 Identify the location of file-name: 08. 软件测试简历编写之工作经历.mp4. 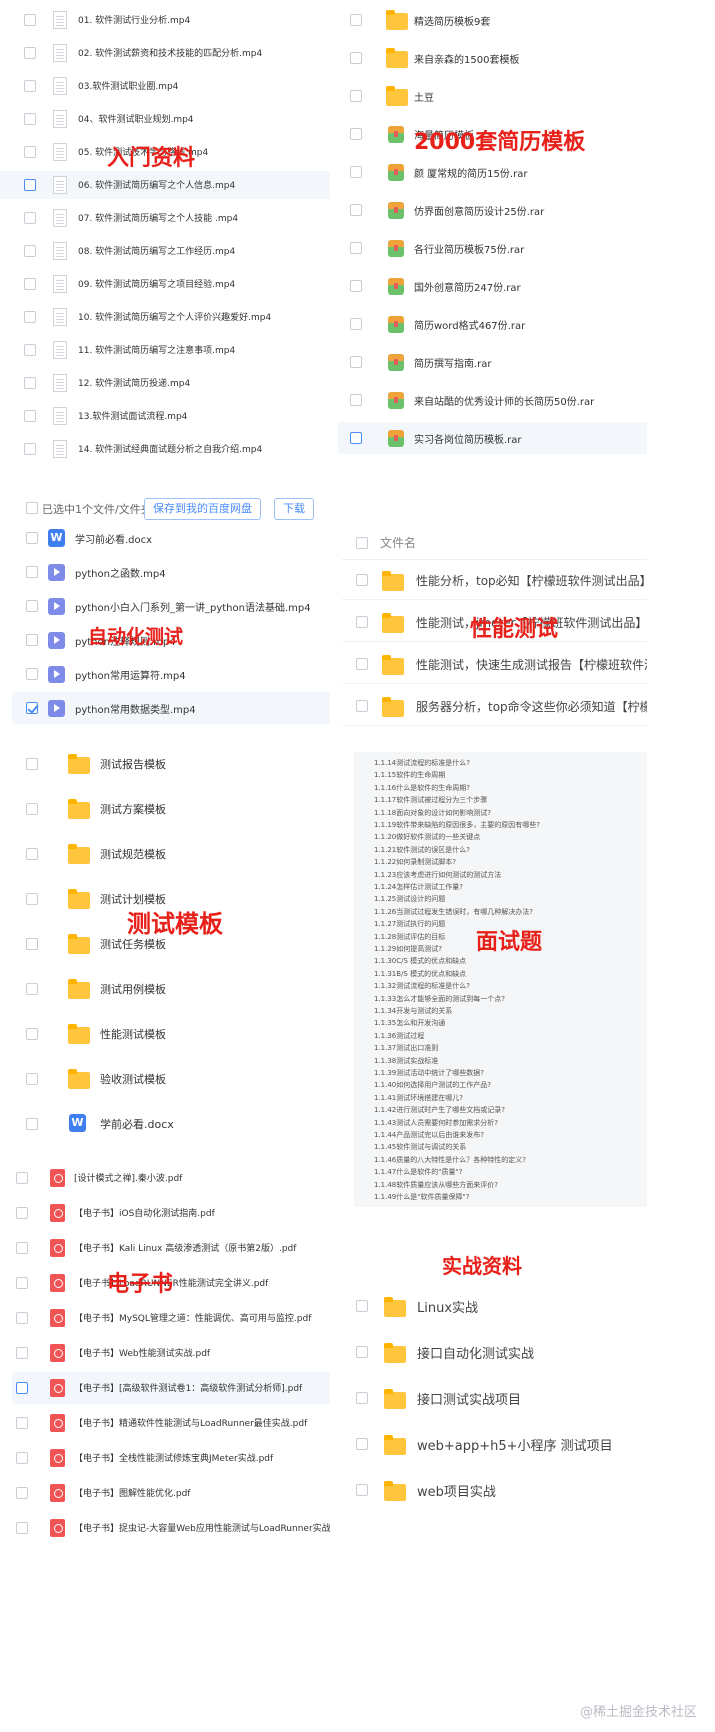
(156, 250).